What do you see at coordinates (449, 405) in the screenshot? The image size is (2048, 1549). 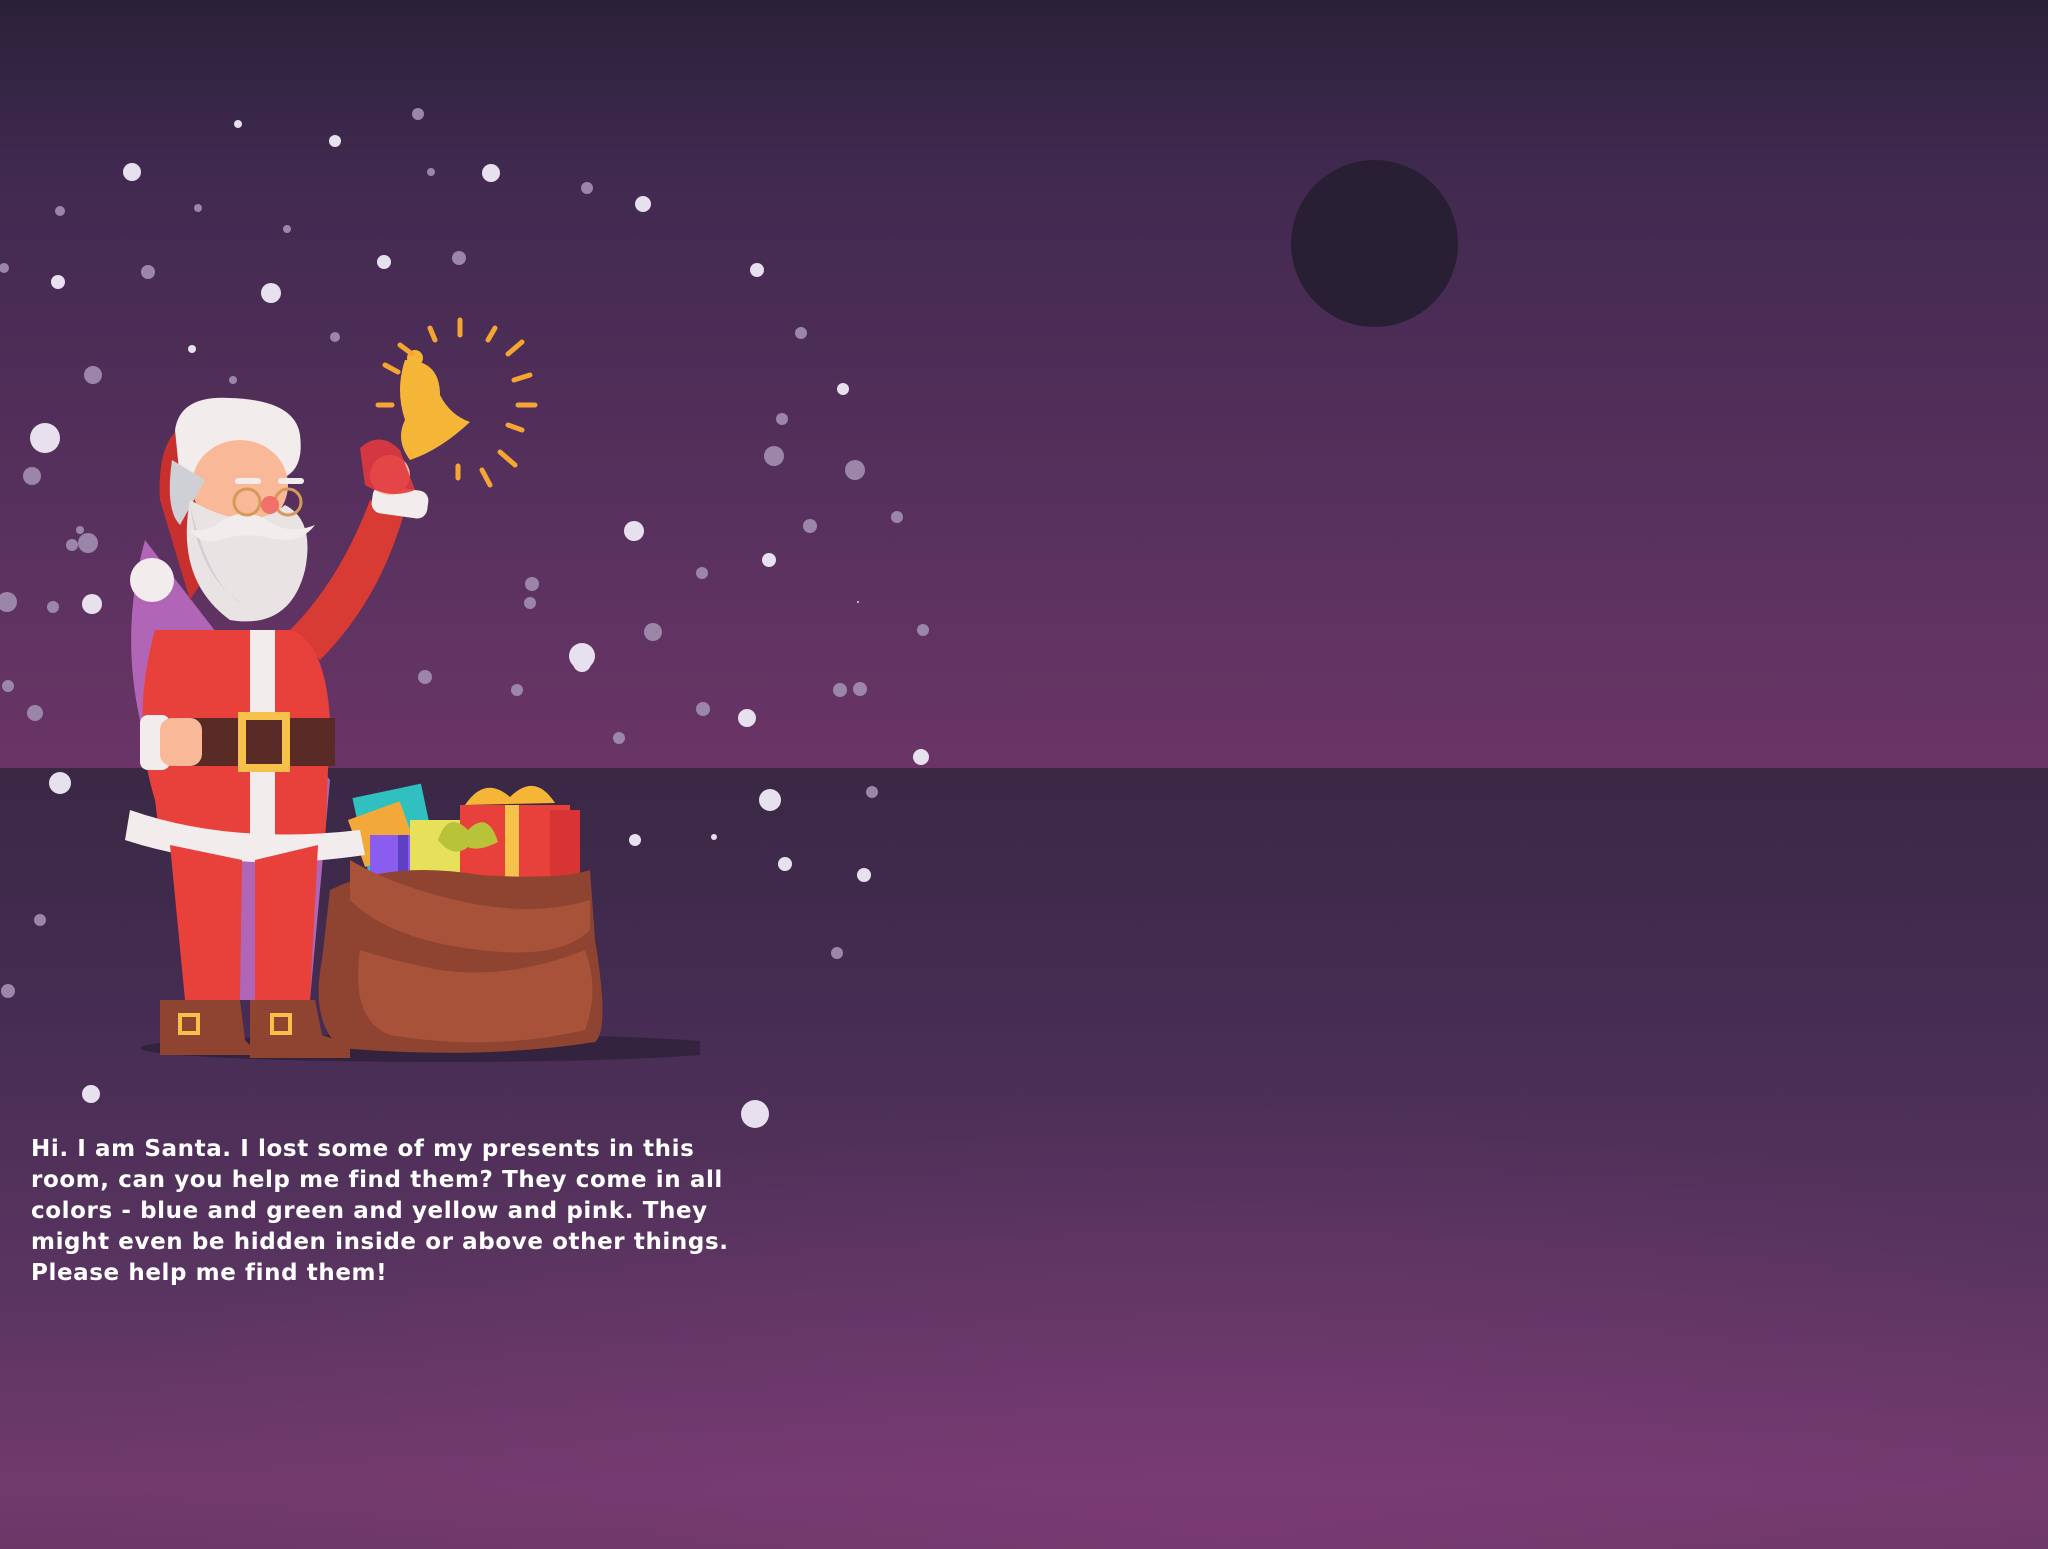 I see `bell-icon` at bounding box center [449, 405].